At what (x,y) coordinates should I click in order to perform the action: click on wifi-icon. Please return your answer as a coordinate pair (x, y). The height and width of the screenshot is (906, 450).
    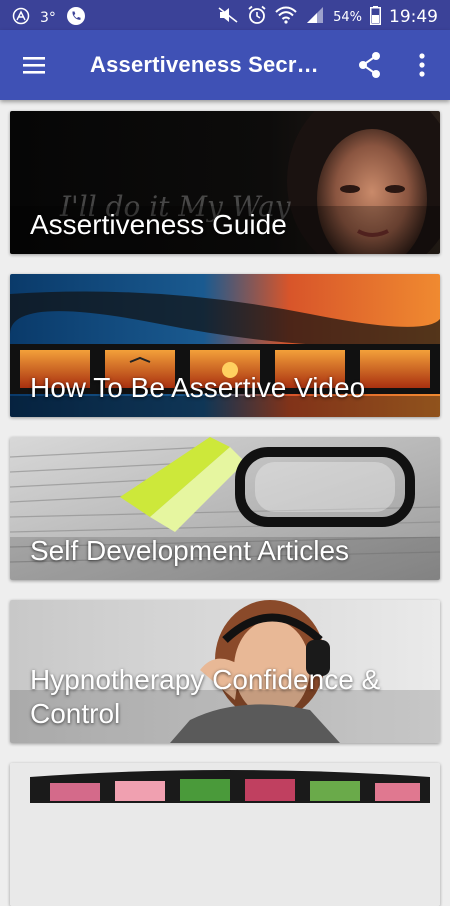
    Looking at the image, I should click on (286, 17).